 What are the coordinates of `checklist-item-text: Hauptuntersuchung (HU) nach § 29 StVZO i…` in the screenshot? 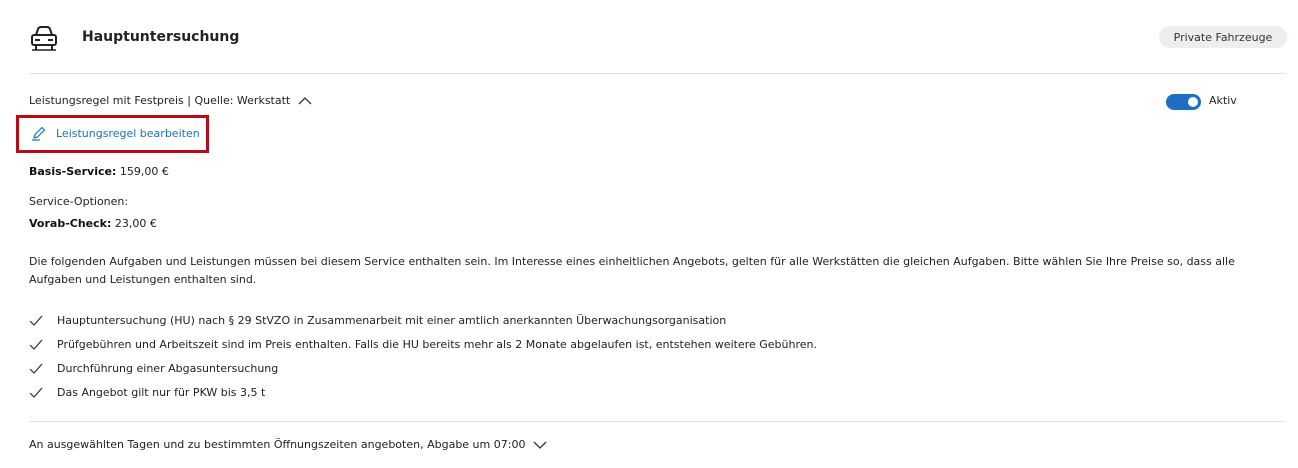 It's located at (392, 320).